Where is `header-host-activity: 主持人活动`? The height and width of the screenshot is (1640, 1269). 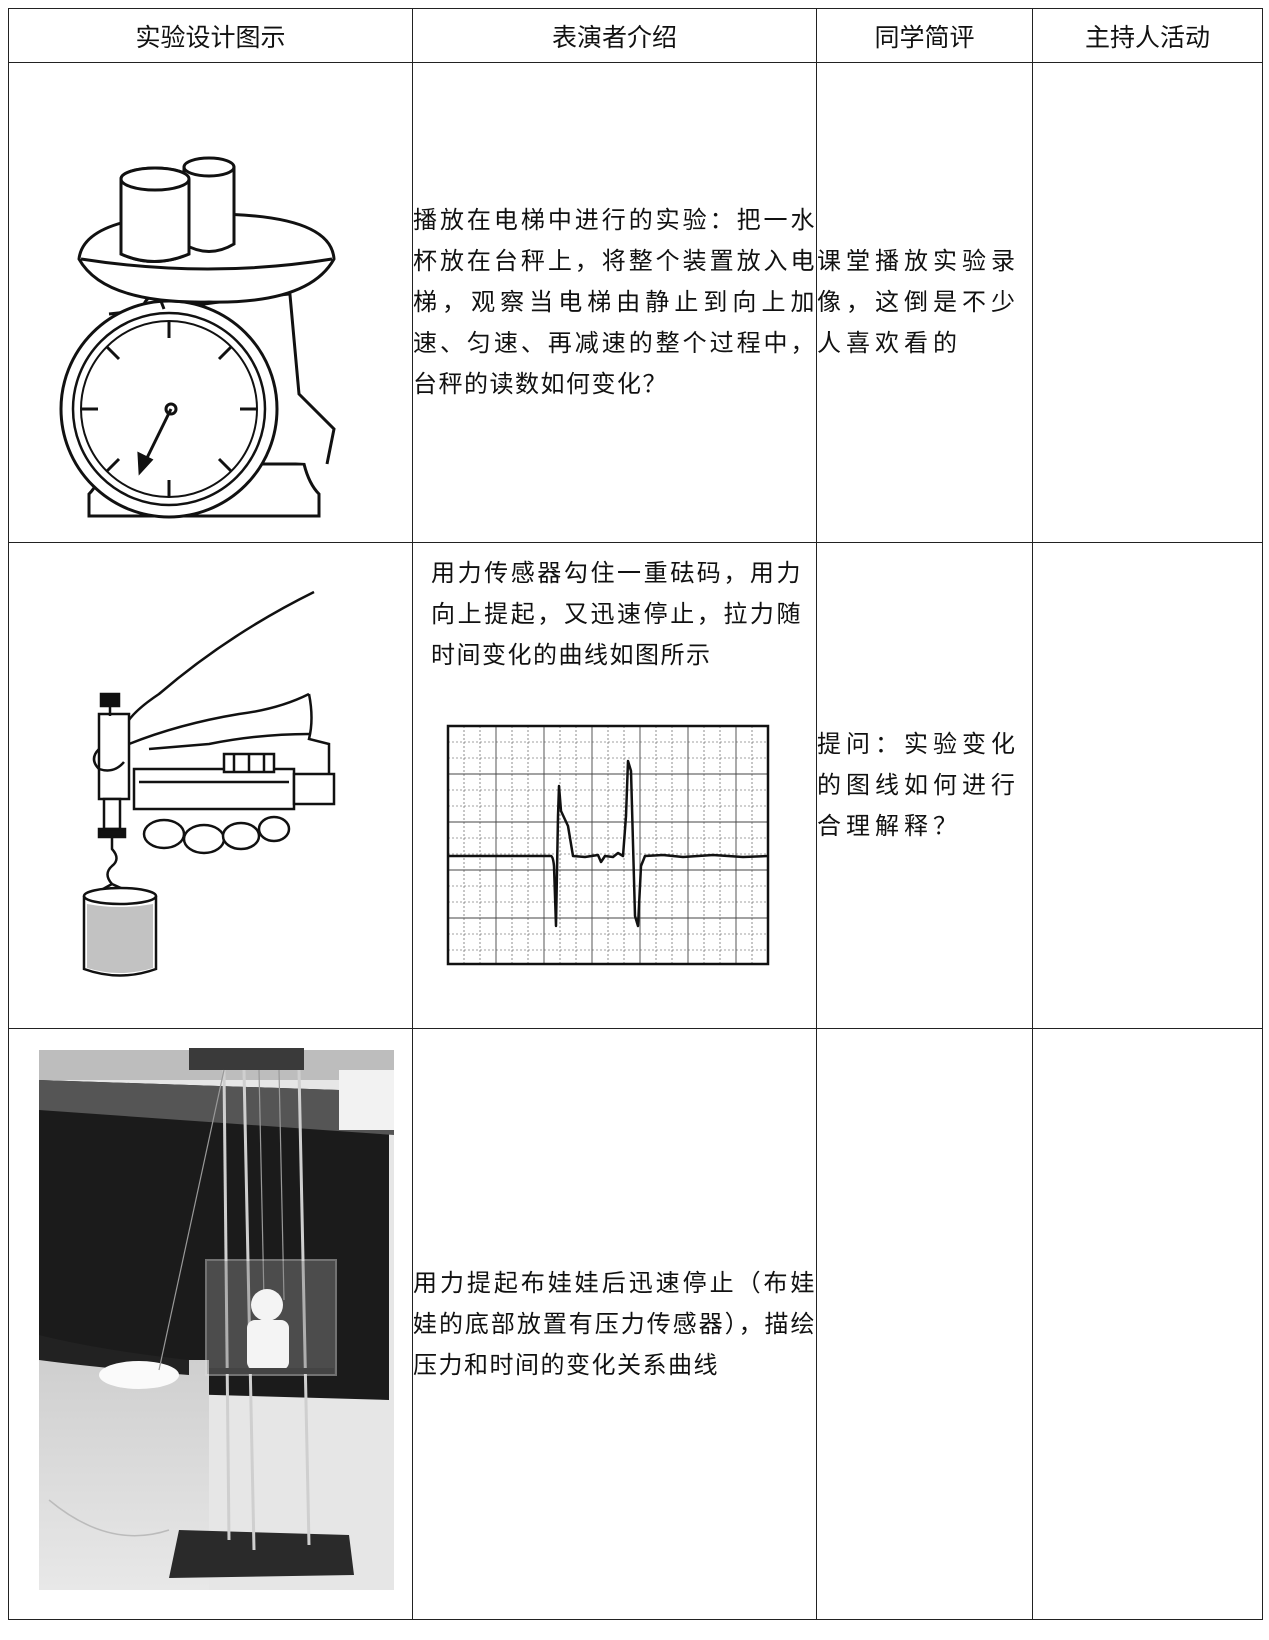
header-host-activity: 主持人活动 is located at coordinates (1147, 35).